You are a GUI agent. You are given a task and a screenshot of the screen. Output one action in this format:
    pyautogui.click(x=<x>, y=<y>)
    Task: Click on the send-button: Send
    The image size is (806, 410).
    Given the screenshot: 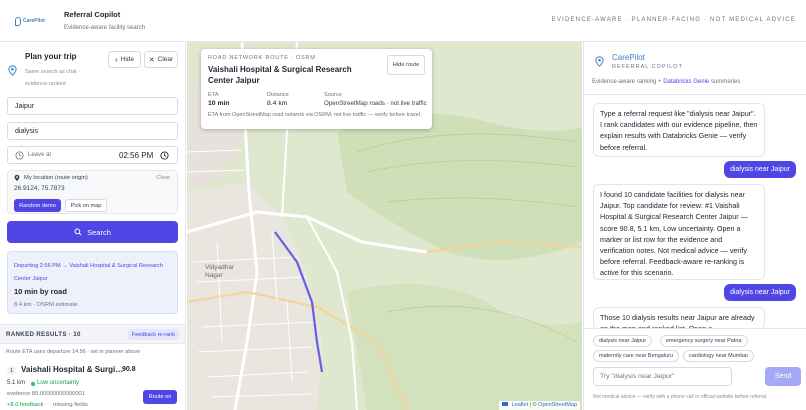 What is the action you would take?
    pyautogui.click(x=783, y=376)
    